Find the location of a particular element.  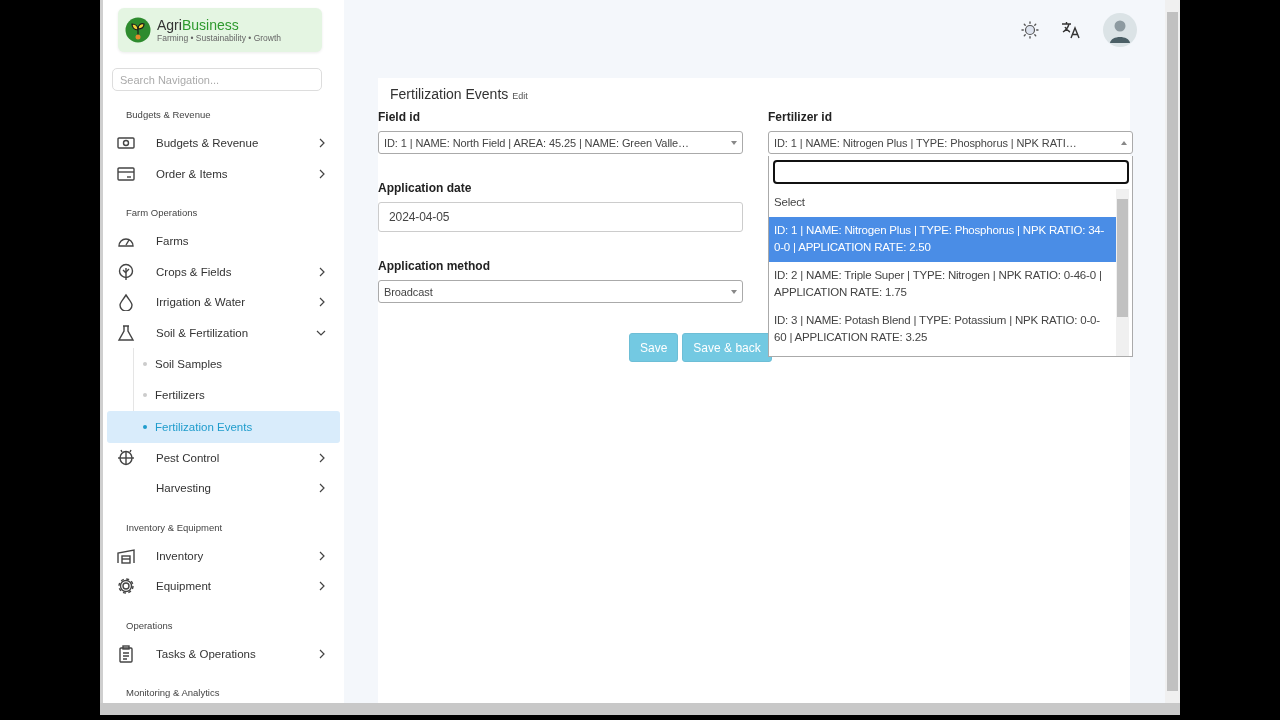

nav-subitem: Soil Samples is located at coordinates (223, 364).